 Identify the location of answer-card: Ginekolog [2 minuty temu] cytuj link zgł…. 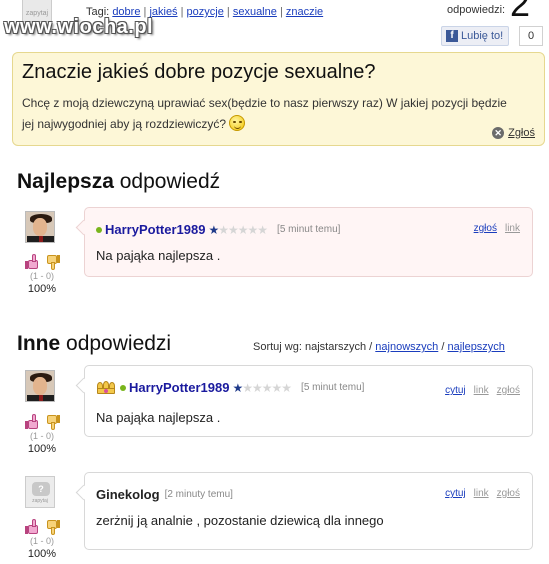
(308, 511).